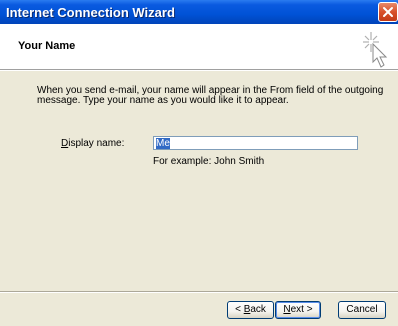 The image size is (398, 326). I want to click on wizard-cursor-icon, so click(375, 50).